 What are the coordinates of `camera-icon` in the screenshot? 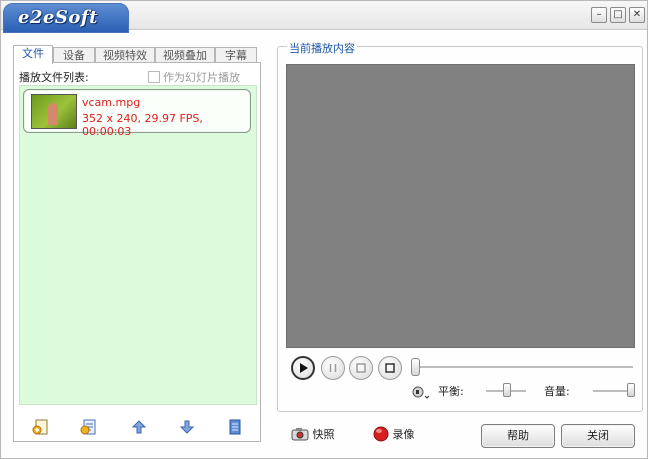 It's located at (300, 434).